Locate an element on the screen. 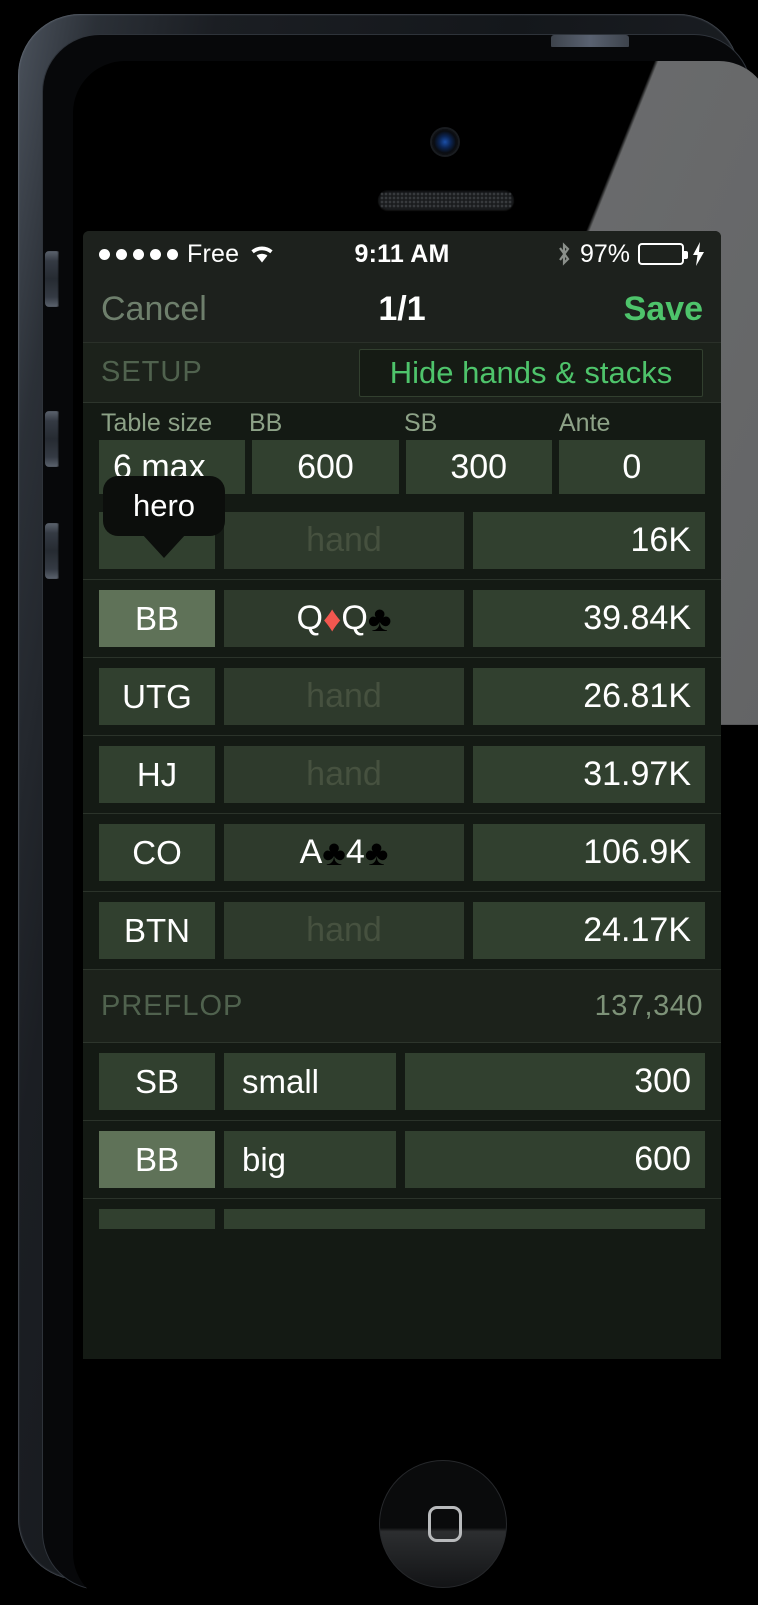 The height and width of the screenshot is (1605, 758). bb-label: BB is located at coordinates (266, 423).